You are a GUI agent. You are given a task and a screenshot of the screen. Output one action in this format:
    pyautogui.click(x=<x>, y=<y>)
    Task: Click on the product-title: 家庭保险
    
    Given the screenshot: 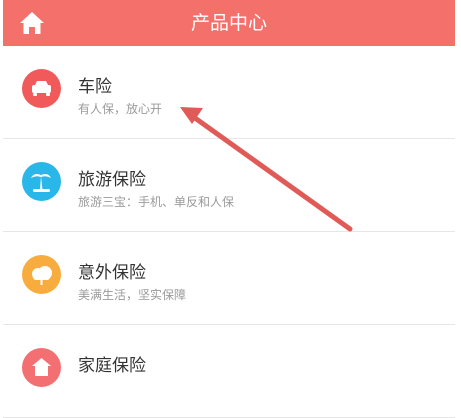 What is the action you would take?
    pyautogui.click(x=112, y=366)
    